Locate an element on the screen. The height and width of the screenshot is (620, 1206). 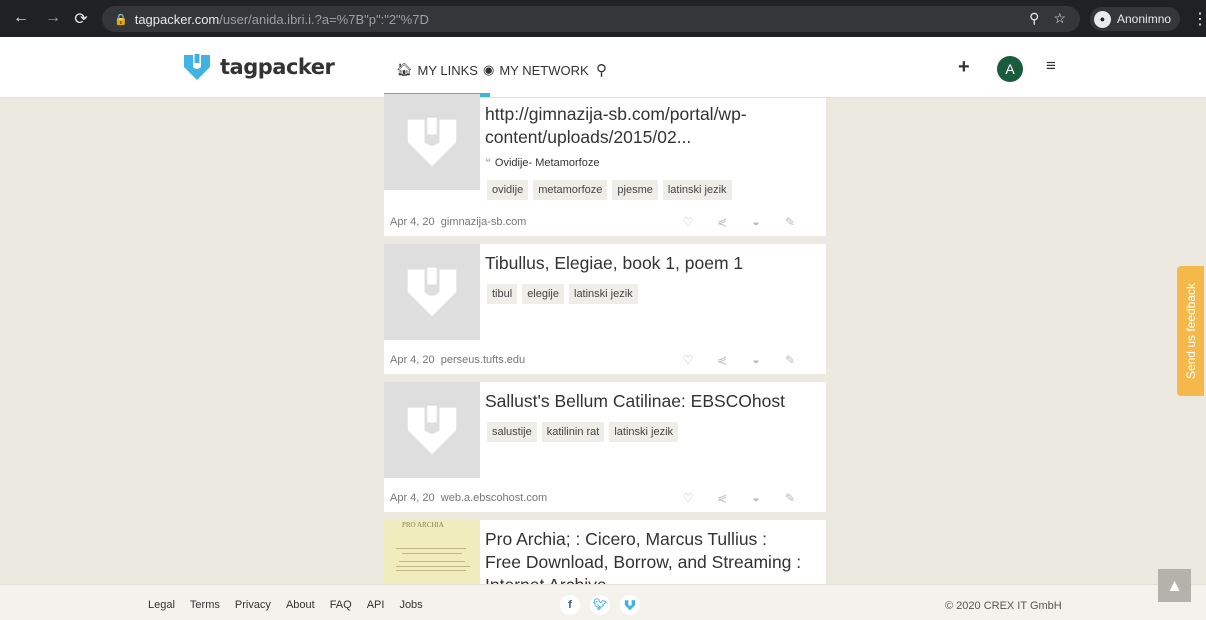
lock-icon: 🔒 is located at coordinates (121, 19).